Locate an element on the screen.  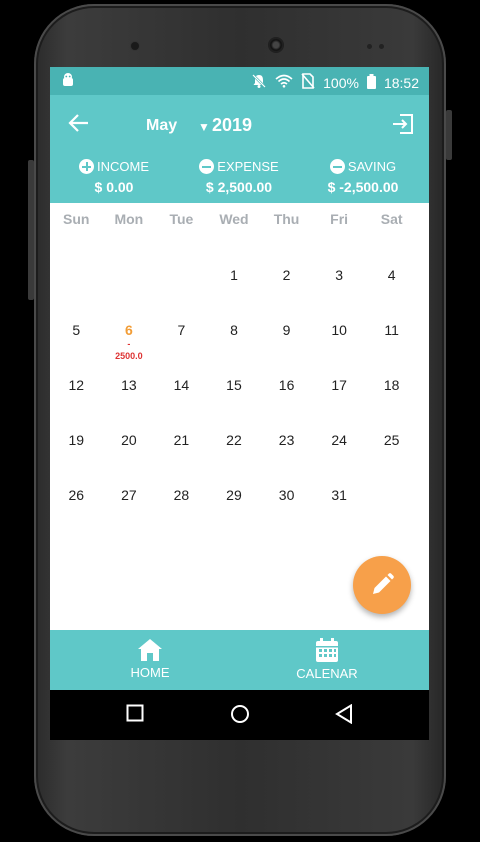
expense-label: EXPENSE is located at coordinates (248, 166).